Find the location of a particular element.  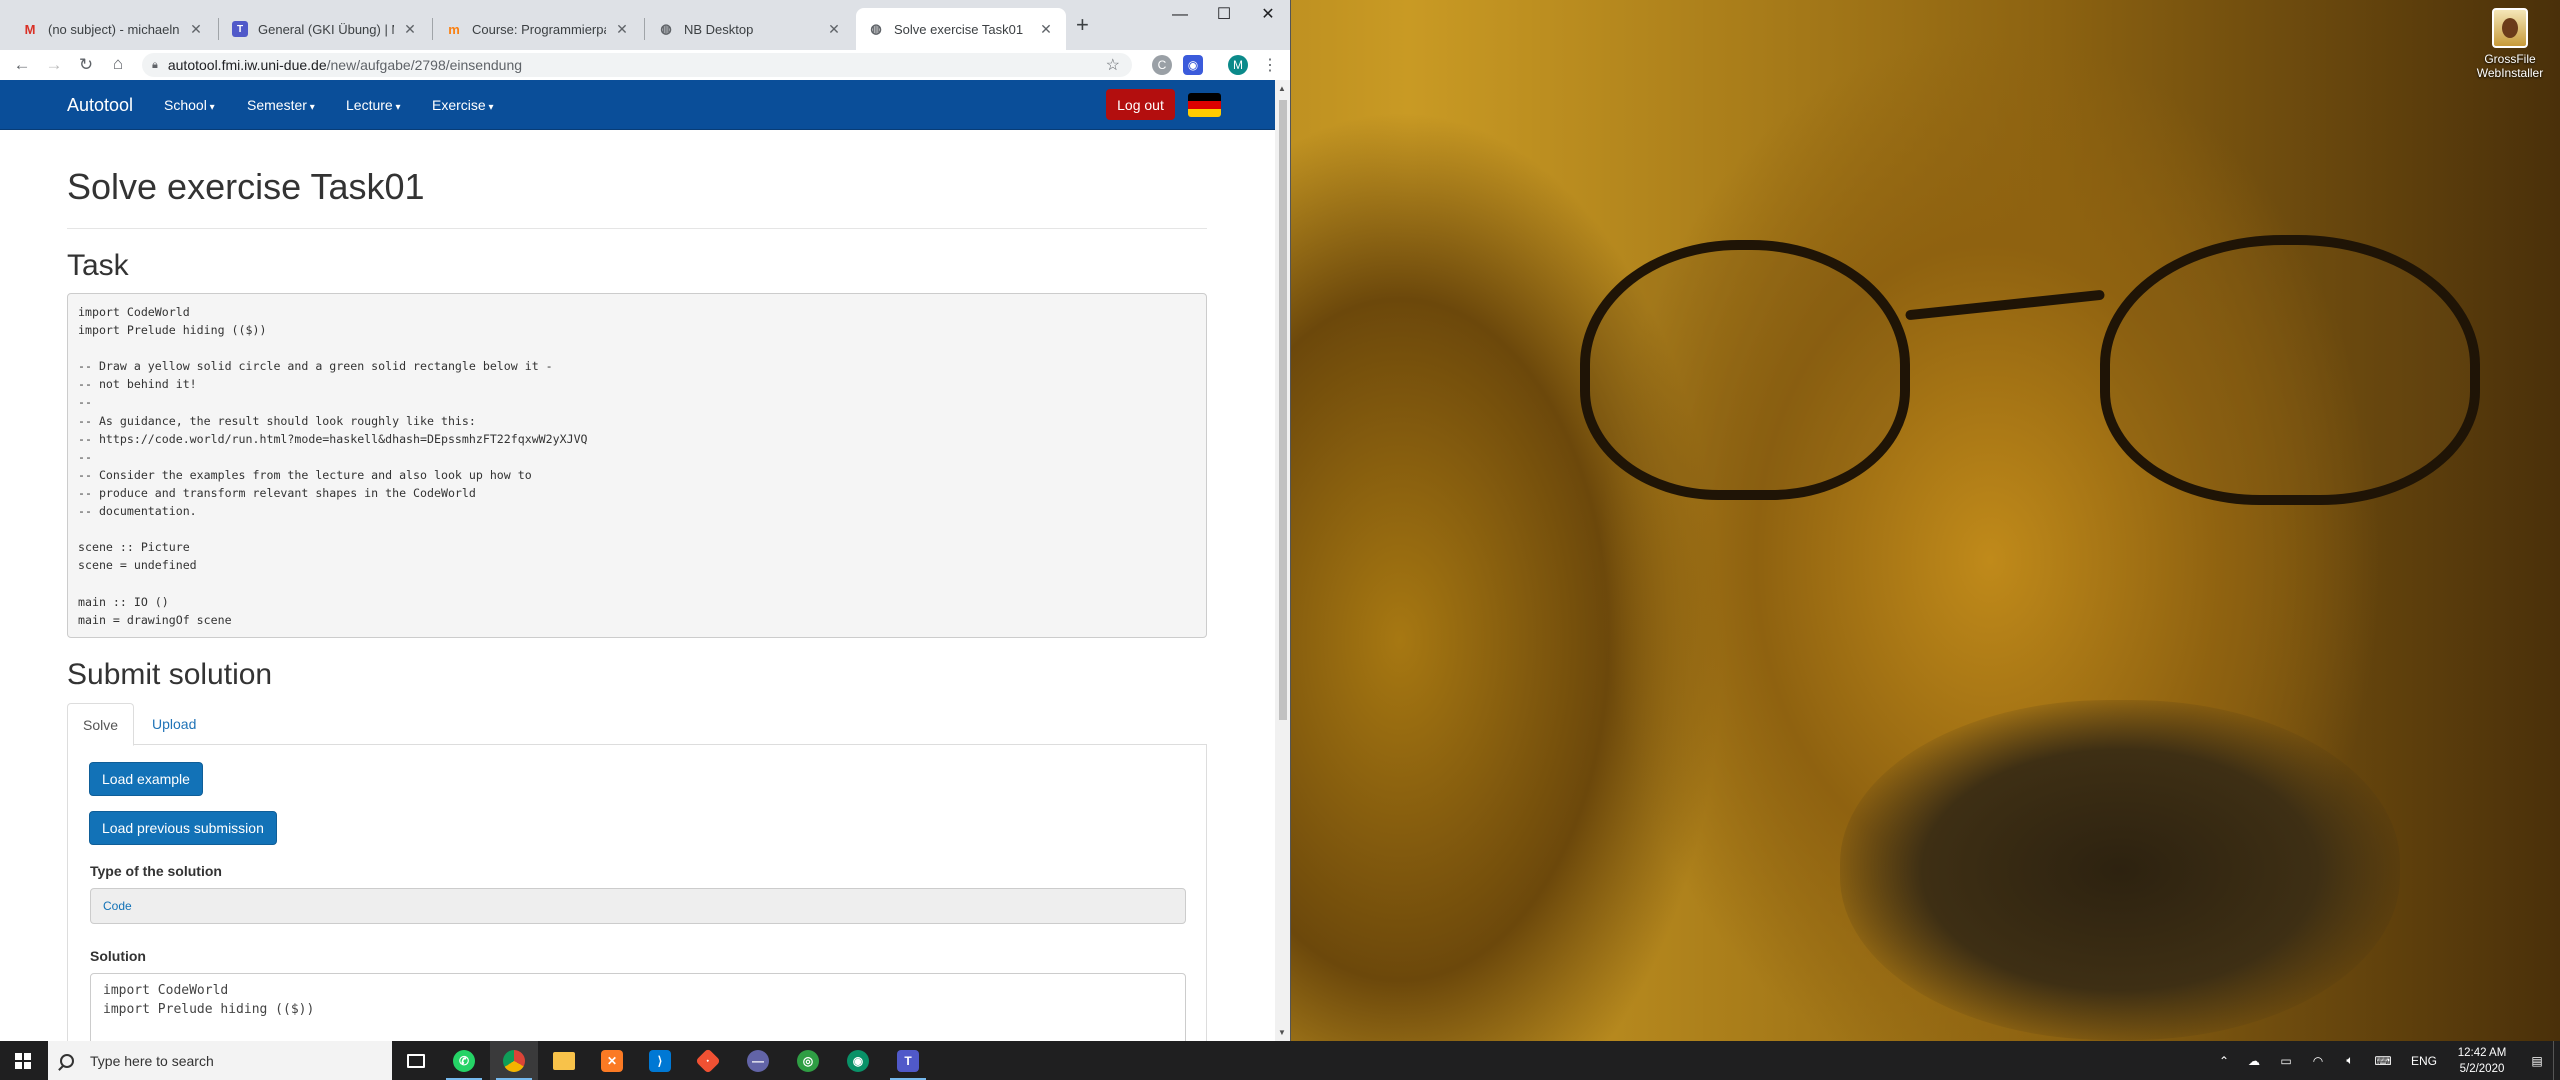

folder-icon is located at coordinates (564, 1060).